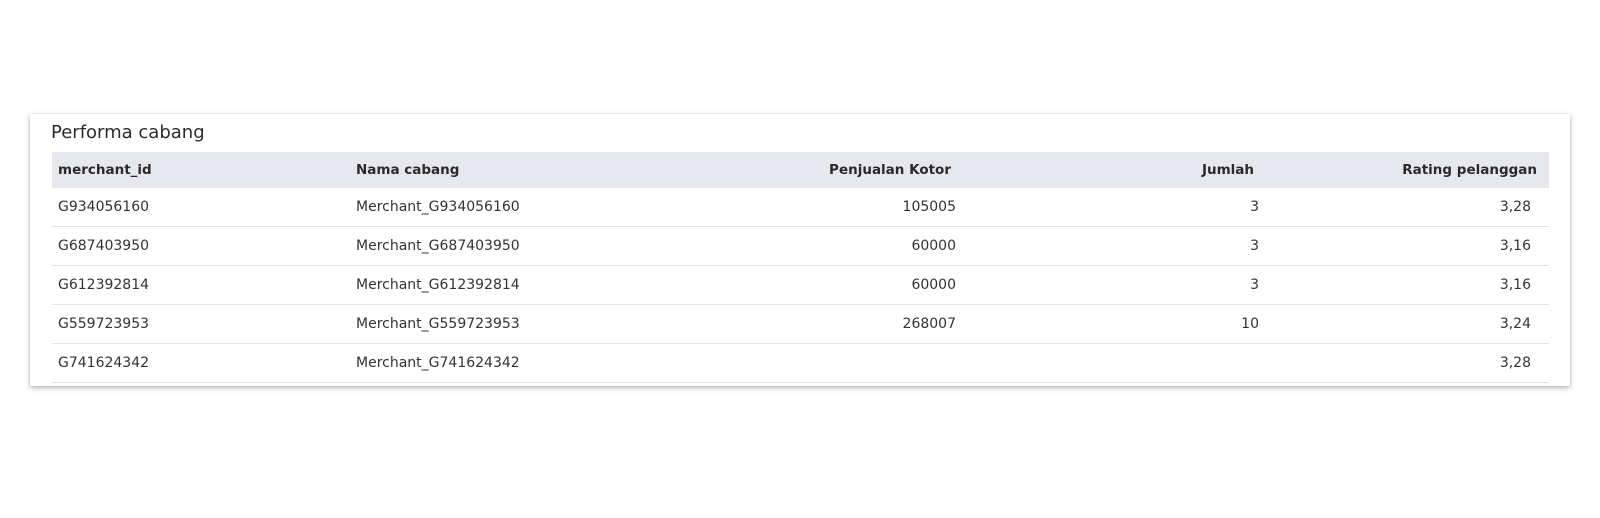 This screenshot has width=1600, height=518. What do you see at coordinates (1107, 363) in the screenshot?
I see `cell-quantity` at bounding box center [1107, 363].